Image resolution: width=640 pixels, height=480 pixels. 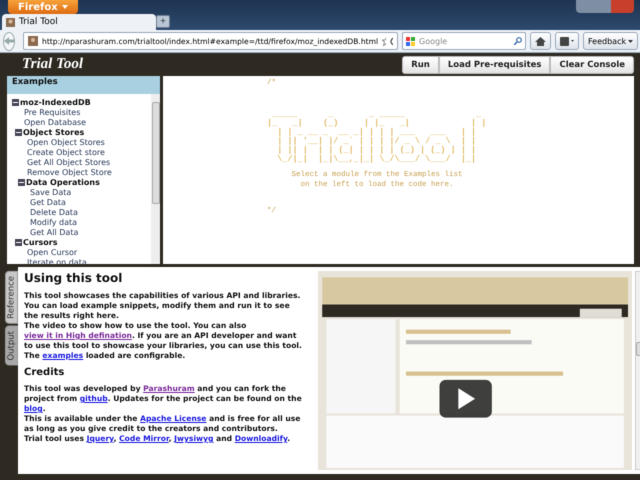 I want to click on browser-tab: Trial Tool, so click(x=79, y=22).